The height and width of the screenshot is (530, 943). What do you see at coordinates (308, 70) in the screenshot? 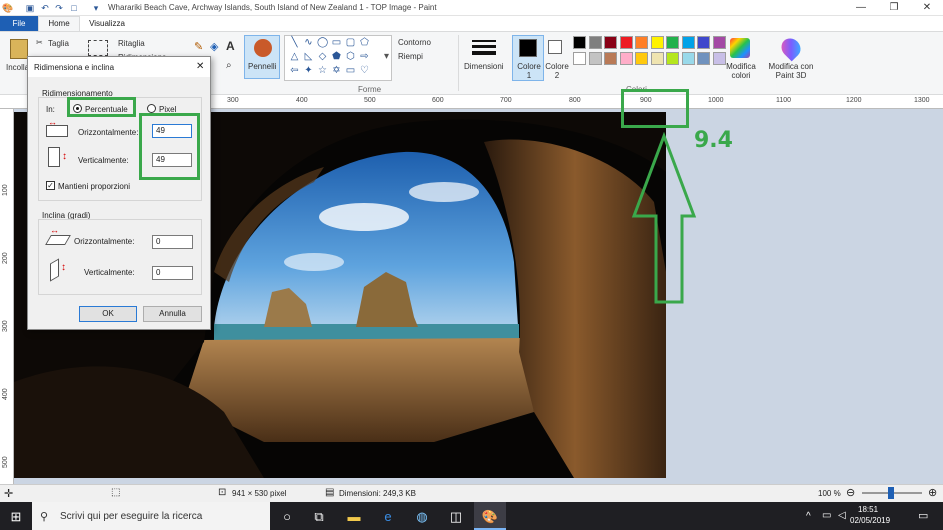
I see `star4-icon: ✦` at bounding box center [308, 70].